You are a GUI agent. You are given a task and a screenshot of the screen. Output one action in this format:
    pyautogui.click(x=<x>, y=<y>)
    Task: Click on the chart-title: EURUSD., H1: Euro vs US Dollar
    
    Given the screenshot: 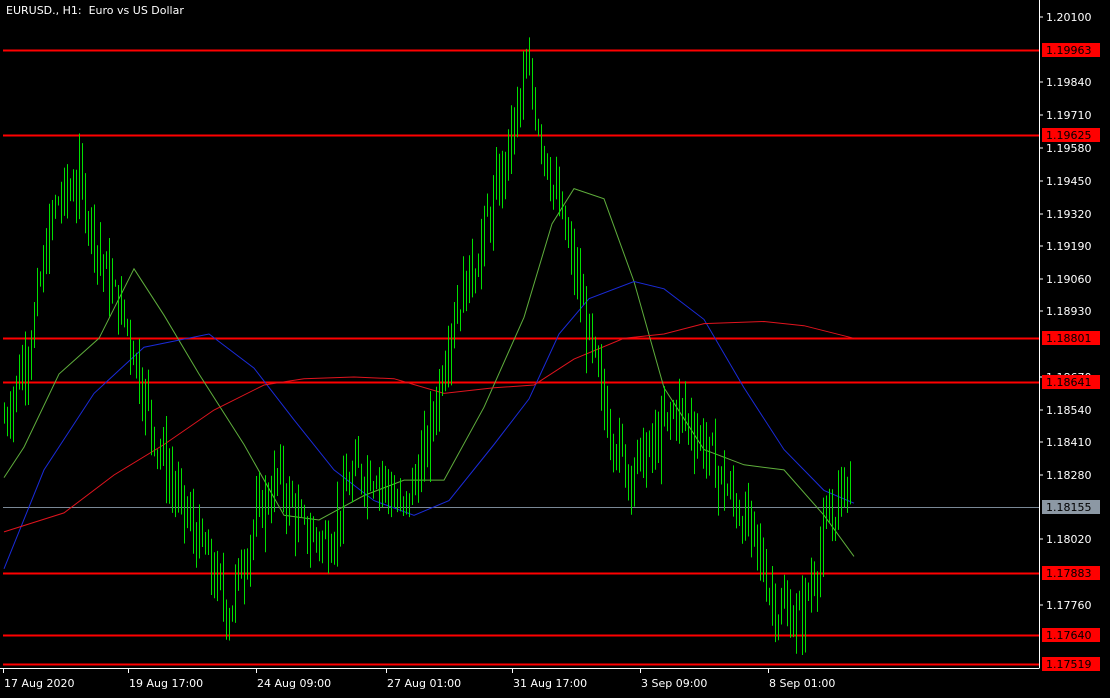 What is the action you would take?
    pyautogui.click(x=95, y=10)
    